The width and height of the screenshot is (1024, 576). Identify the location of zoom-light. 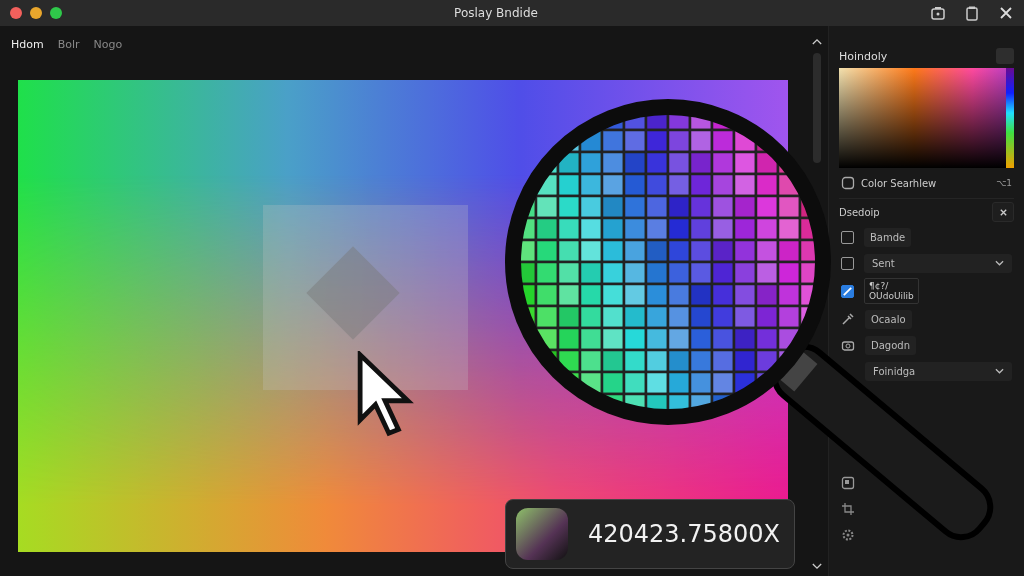
(56, 13).